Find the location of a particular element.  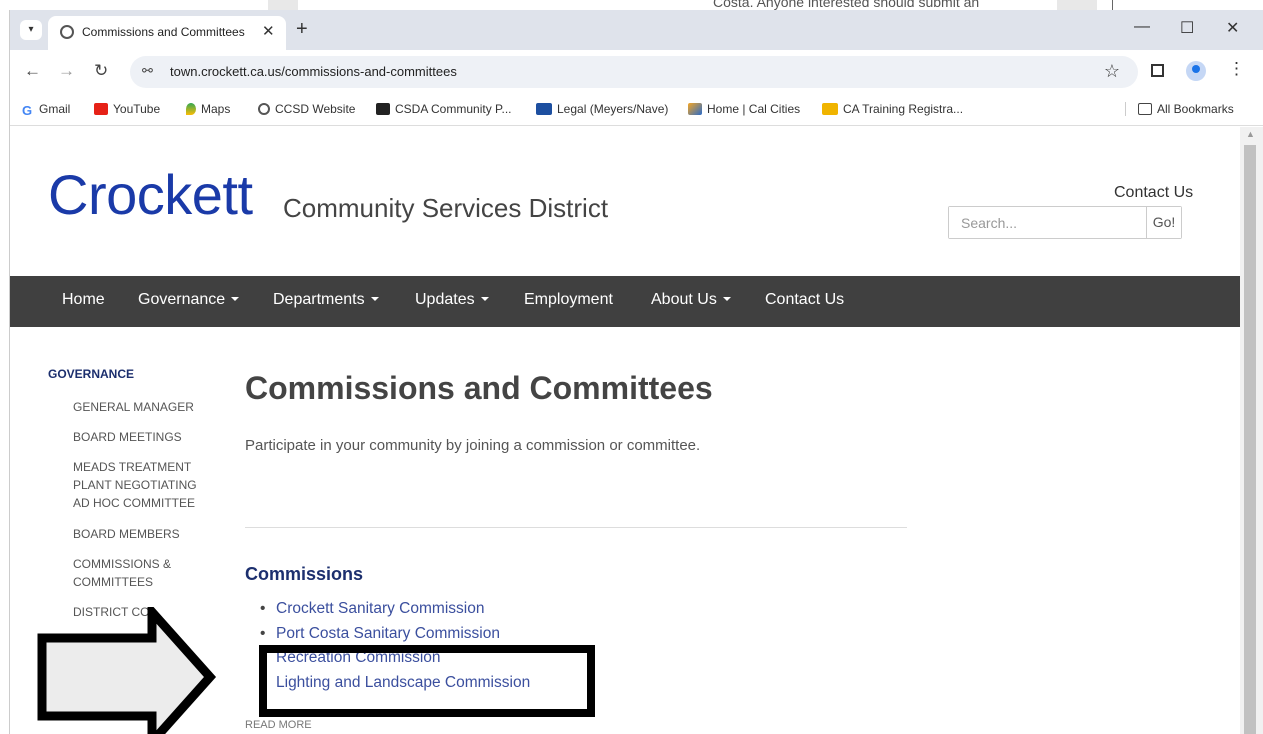

highlight-box-annotation is located at coordinates (427, 681).